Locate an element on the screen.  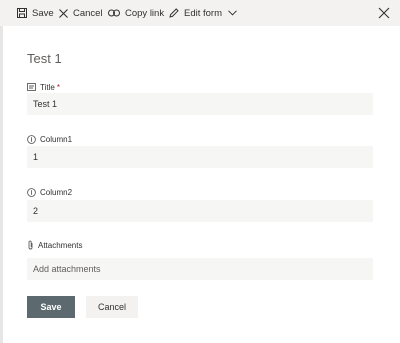
column2-label-text: Column2 is located at coordinates (56, 192).